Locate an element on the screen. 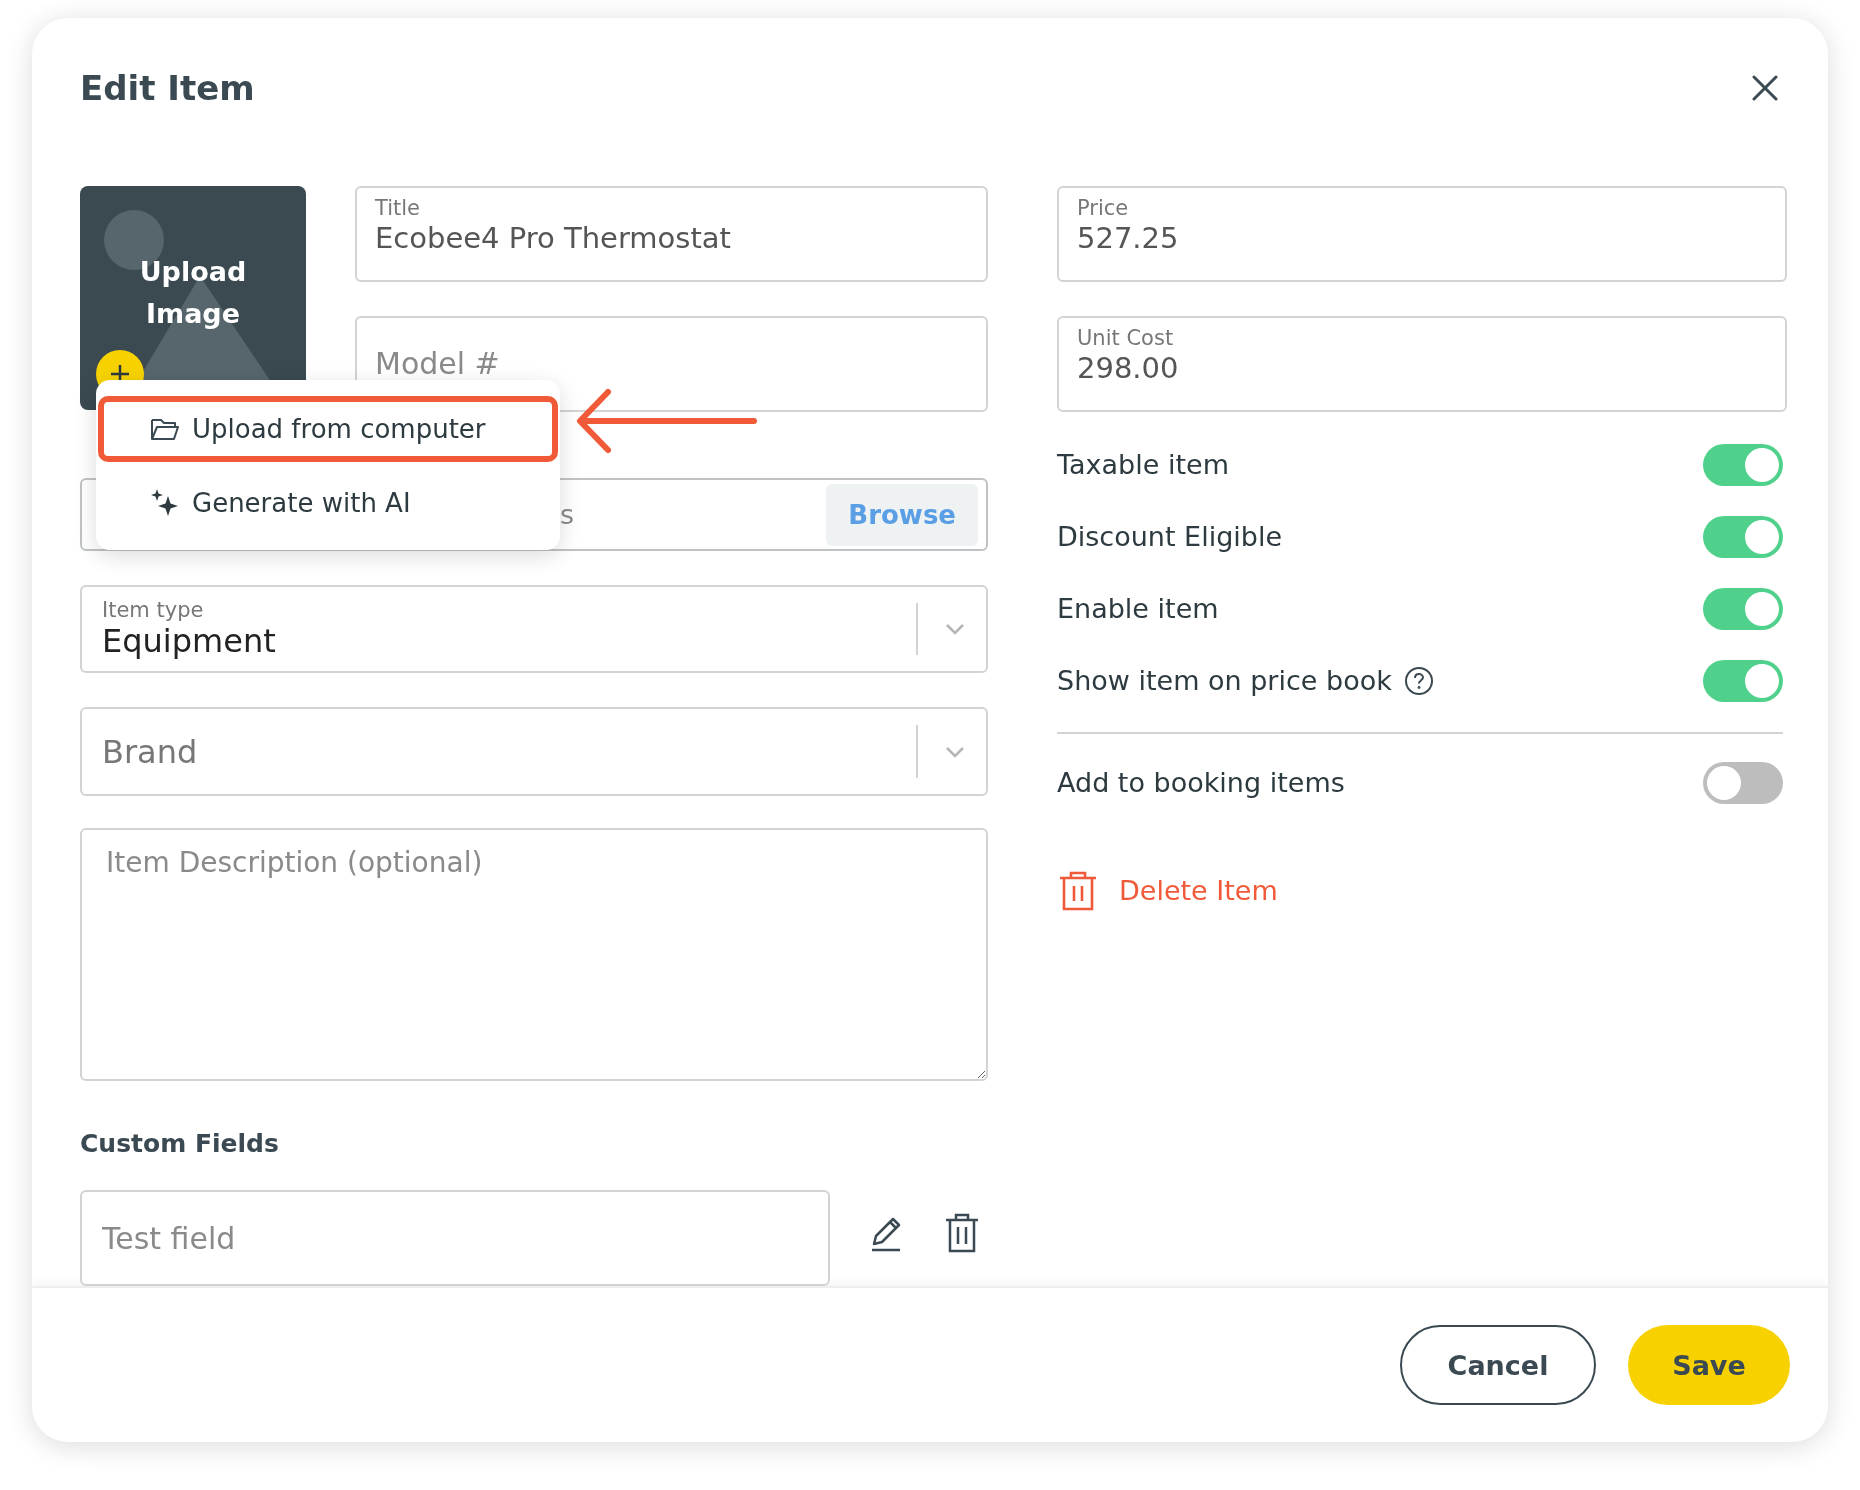 Image resolution: width=1860 pixels, height=1490 pixels. section-heading: Custom Fields is located at coordinates (180, 1144).